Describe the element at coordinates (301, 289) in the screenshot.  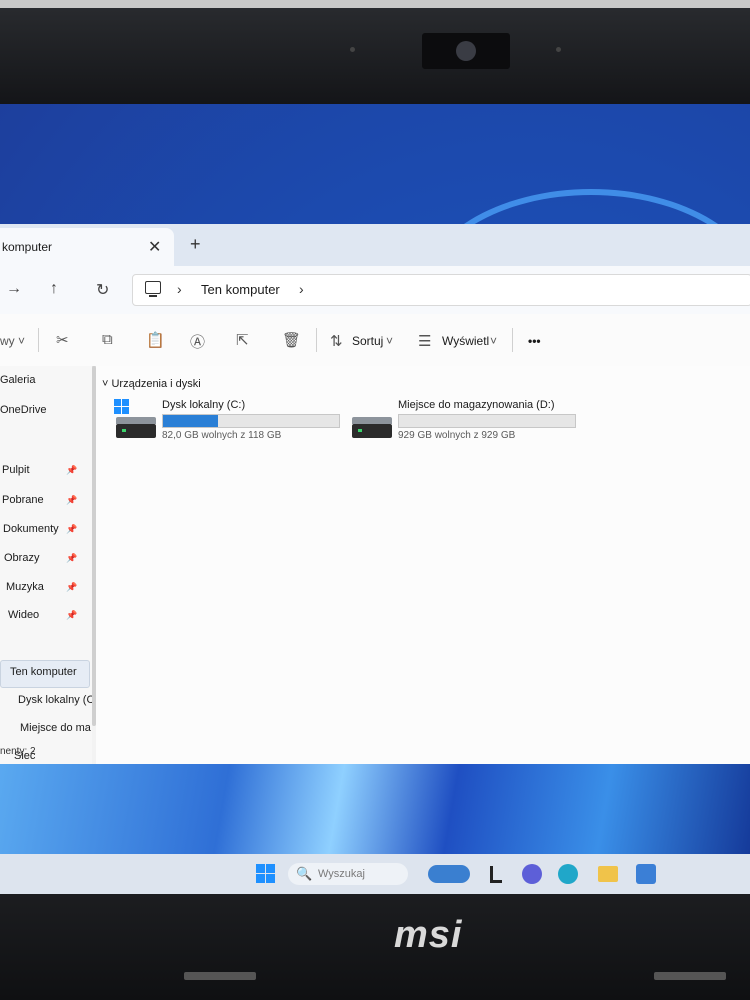
I see `breadcrumb-chevron: ›` at that location.